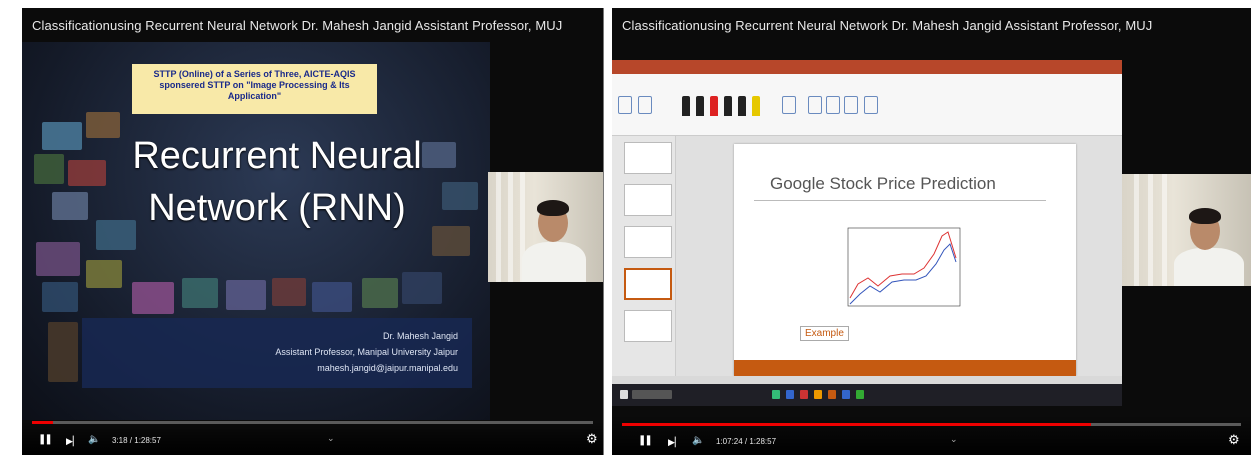  Describe the element at coordinates (312, 438) in the screenshot. I see `player-controls: ❚❚ ▶▏ 🔈 3:18 / 1:28:57 ⌄ ⚙` at that location.